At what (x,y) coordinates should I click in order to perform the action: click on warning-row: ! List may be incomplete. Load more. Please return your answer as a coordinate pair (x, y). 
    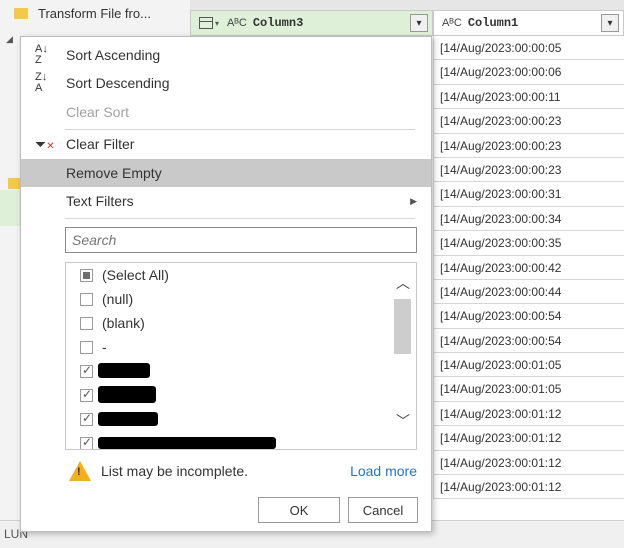
    Looking at the image, I should click on (241, 472).